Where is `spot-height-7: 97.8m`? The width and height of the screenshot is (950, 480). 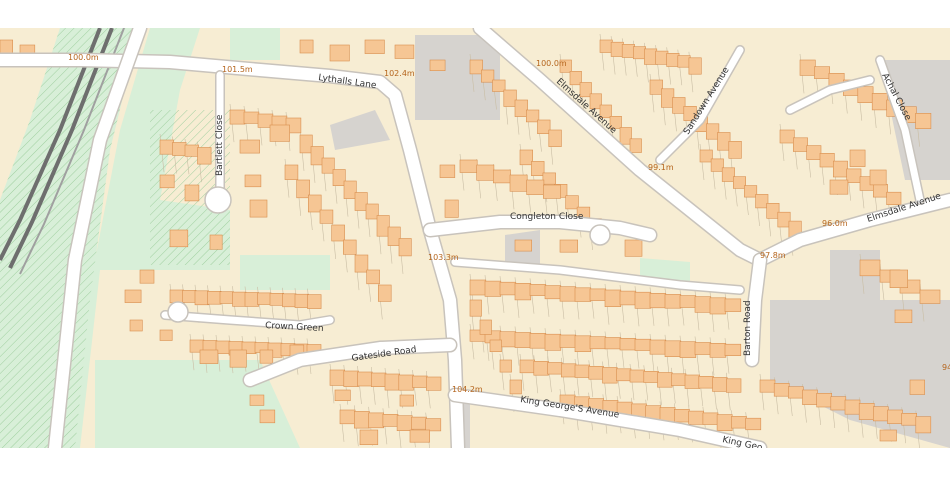
spot-height-7: 97.8m is located at coordinates (773, 255).